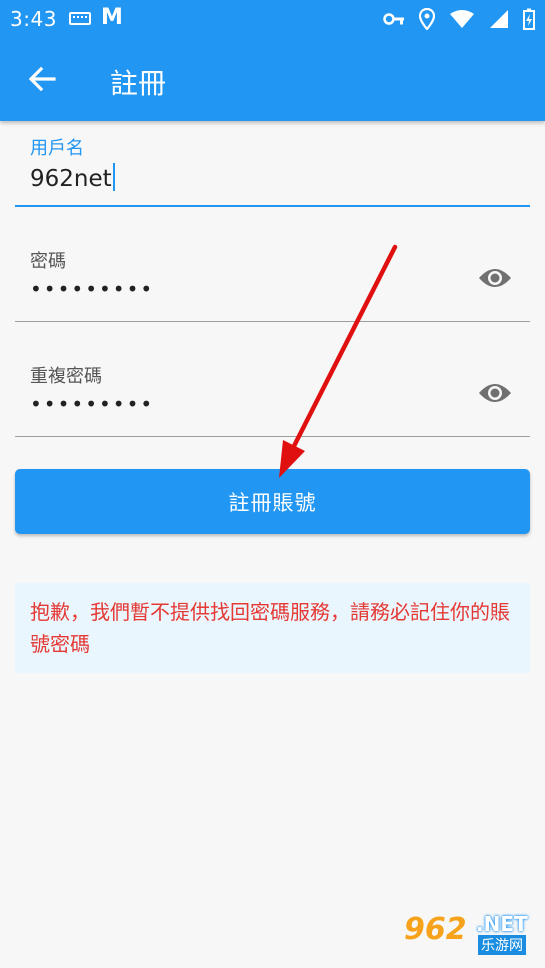 The height and width of the screenshot is (968, 545). I want to click on username-input: 962net, so click(72, 177).